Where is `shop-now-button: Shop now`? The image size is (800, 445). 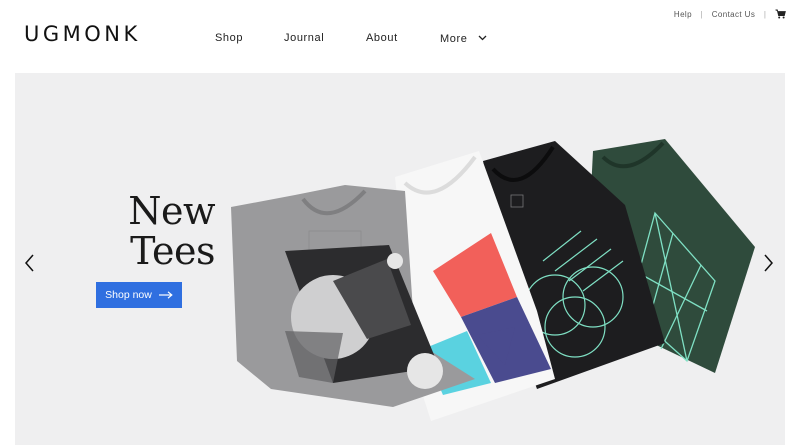 shop-now-button: Shop now is located at coordinates (139, 295).